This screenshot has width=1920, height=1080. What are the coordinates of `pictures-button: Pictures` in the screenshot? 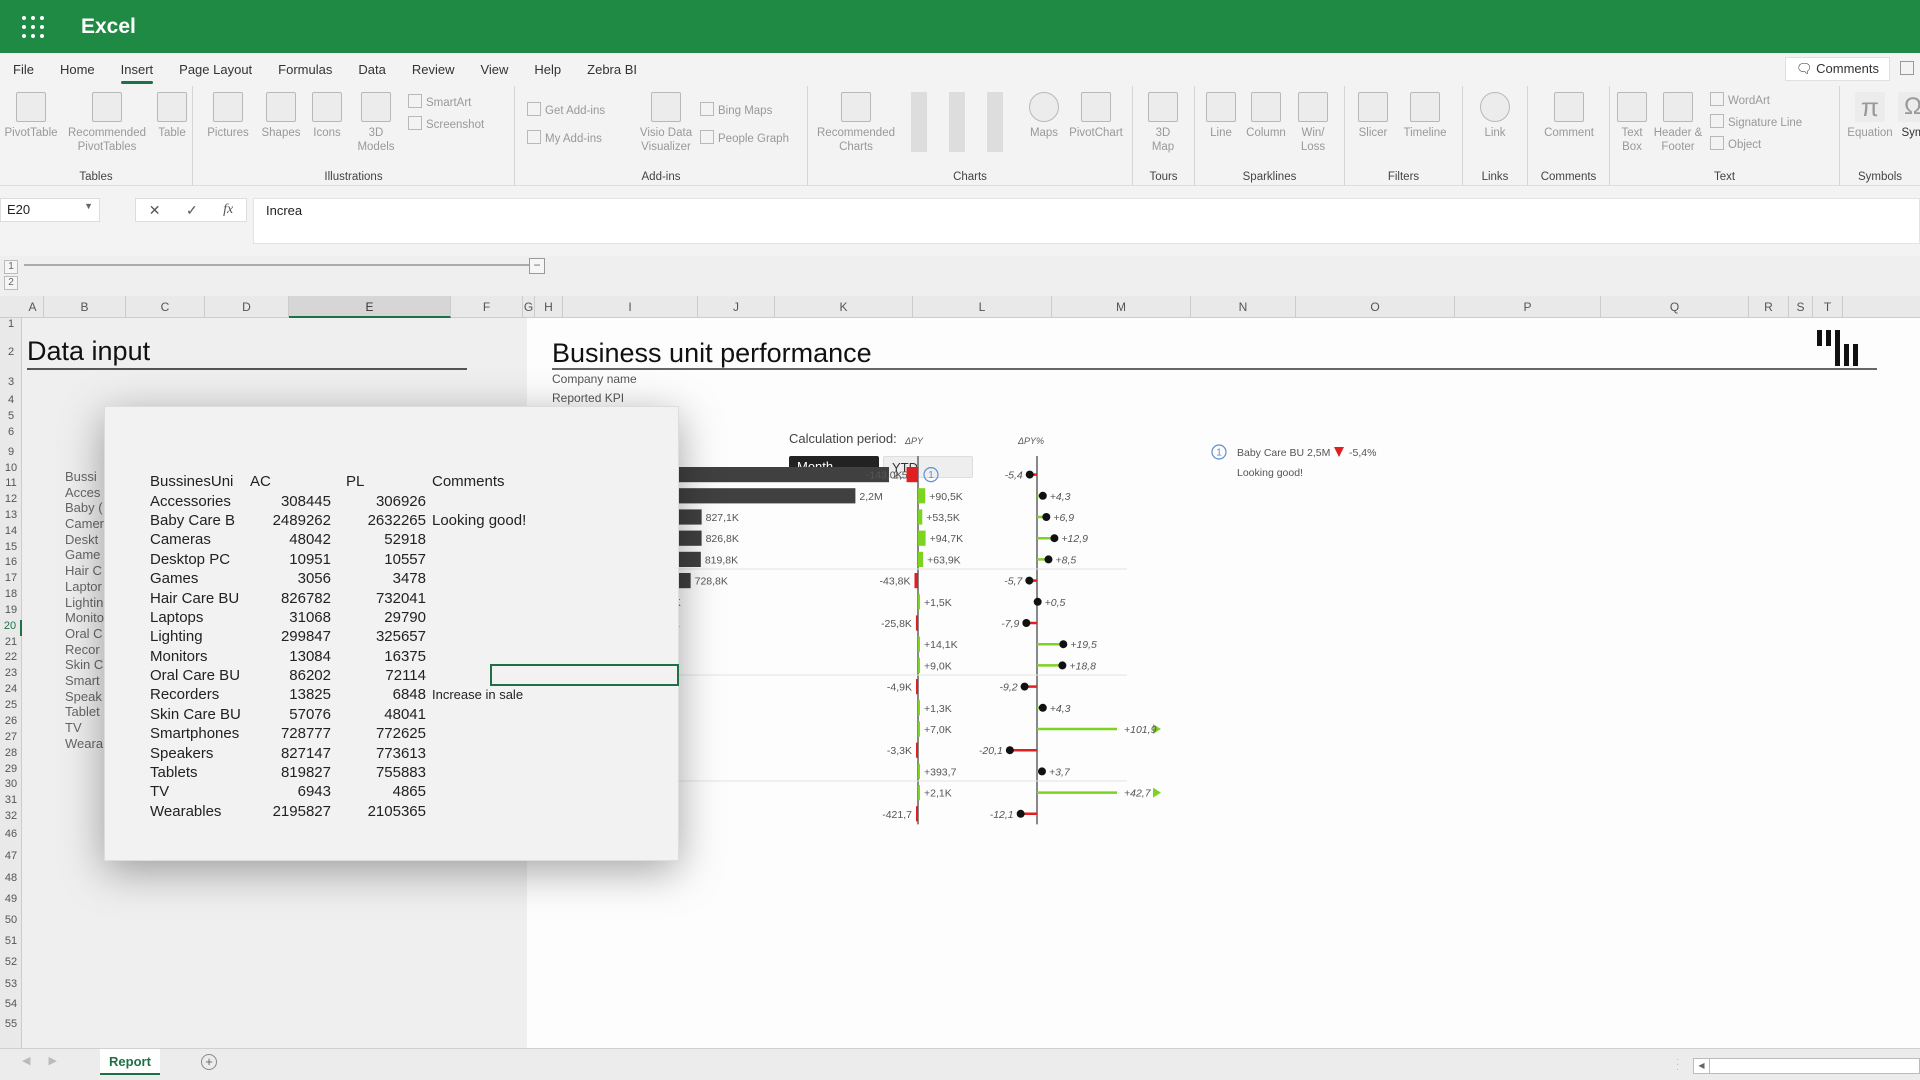 It's located at (228, 116).